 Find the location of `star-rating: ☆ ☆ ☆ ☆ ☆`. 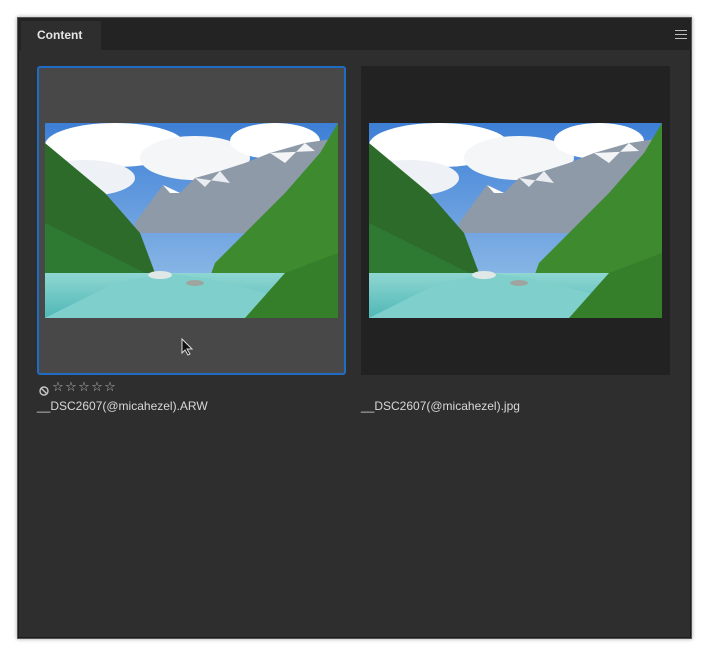

star-rating: ☆ ☆ ☆ ☆ ☆ is located at coordinates (77, 388).